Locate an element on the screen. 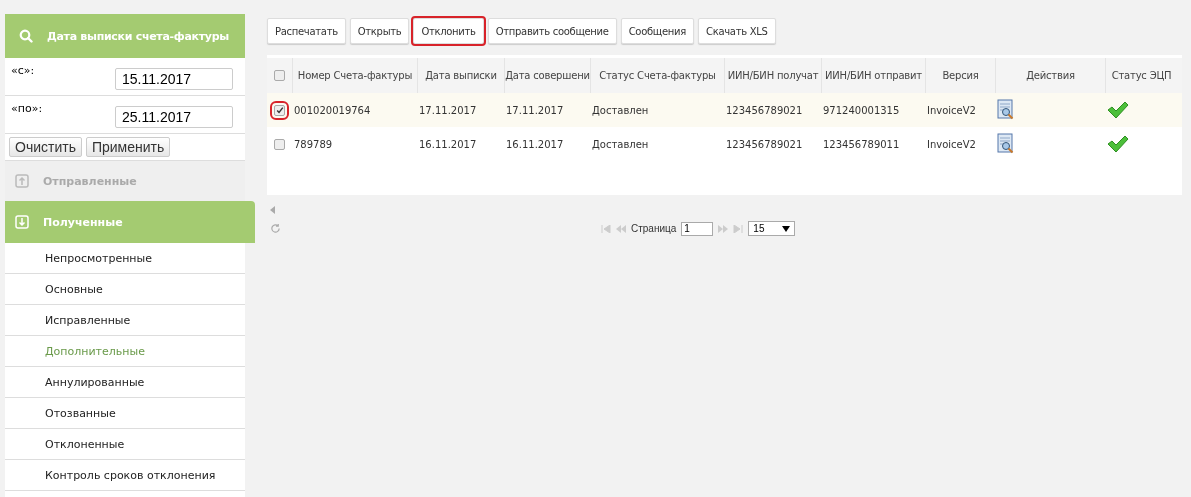  refresh-icon is located at coordinates (275, 228).